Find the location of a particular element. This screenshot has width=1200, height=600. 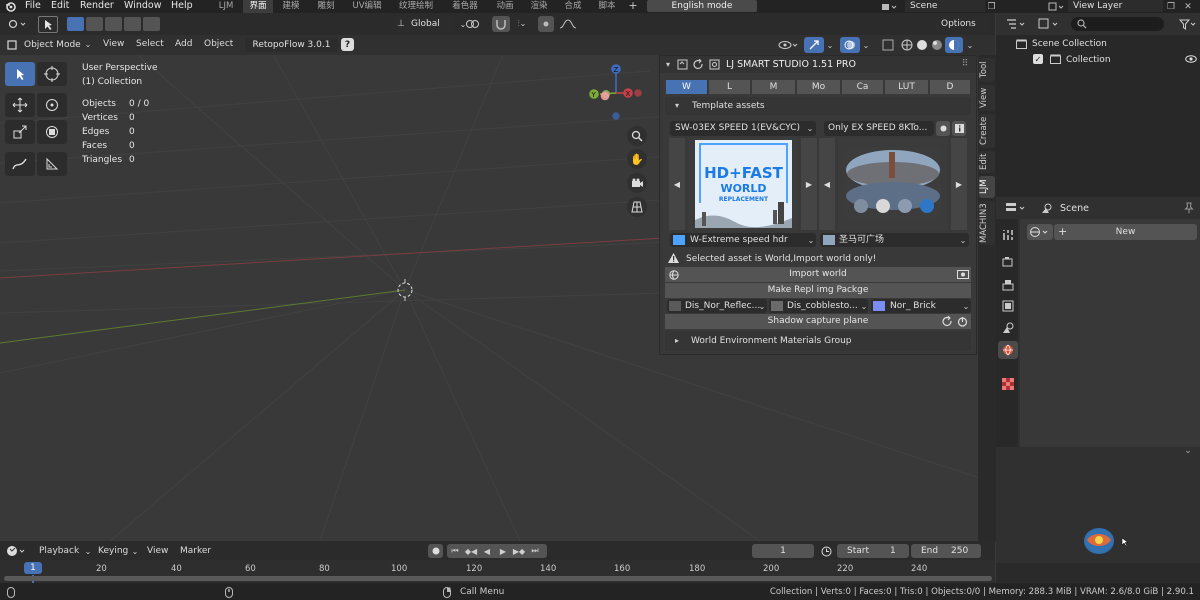

current-frame-field: 1 is located at coordinates (783, 551).